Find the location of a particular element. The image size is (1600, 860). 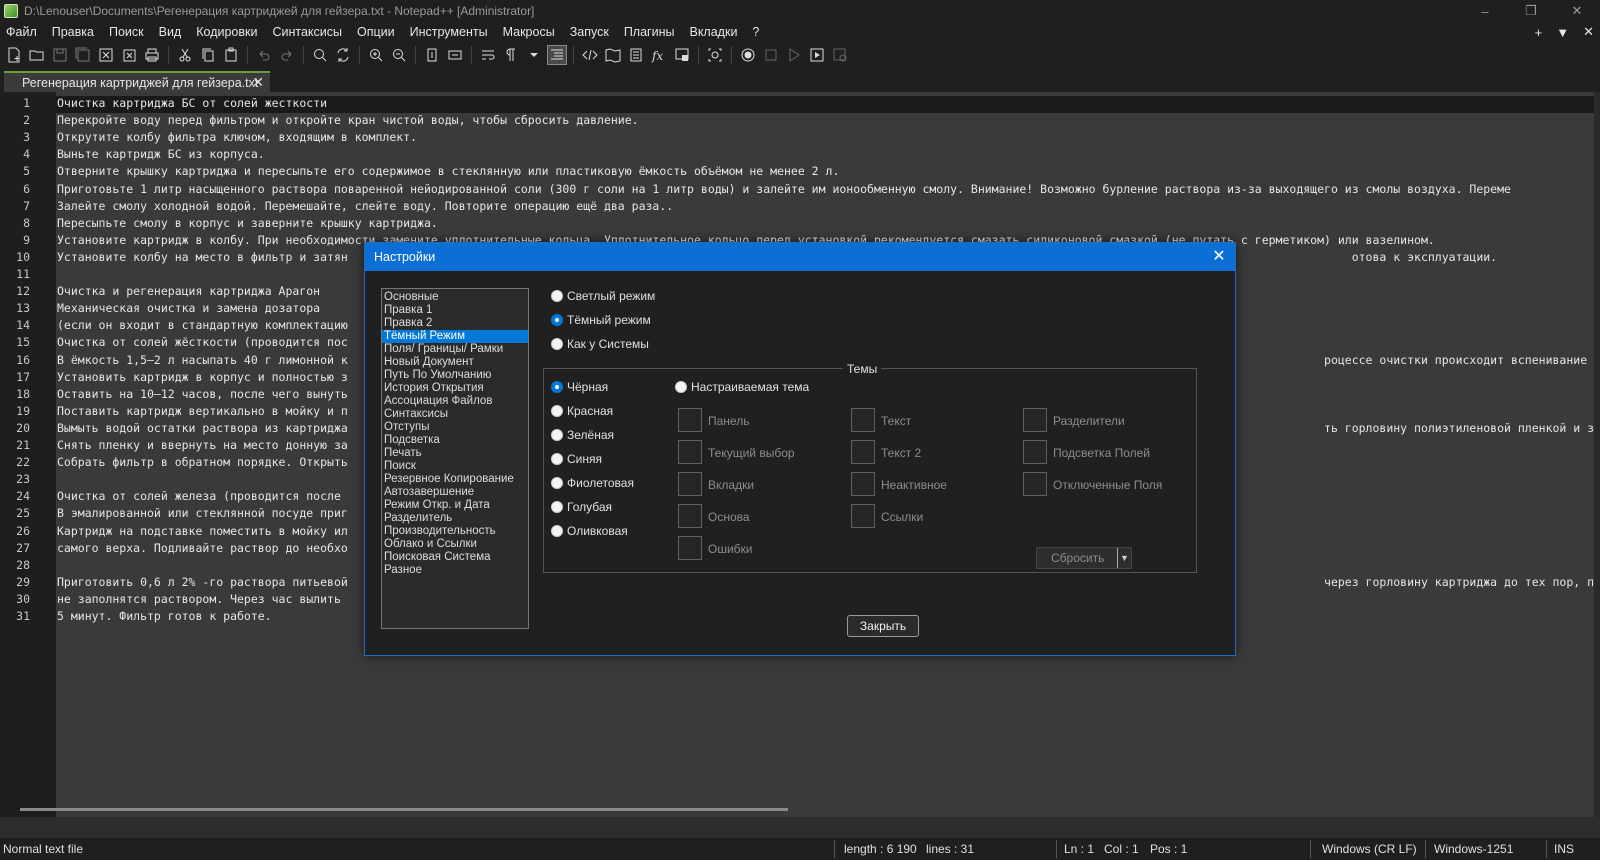

category-highlighting: Подсветка is located at coordinates (455, 440).